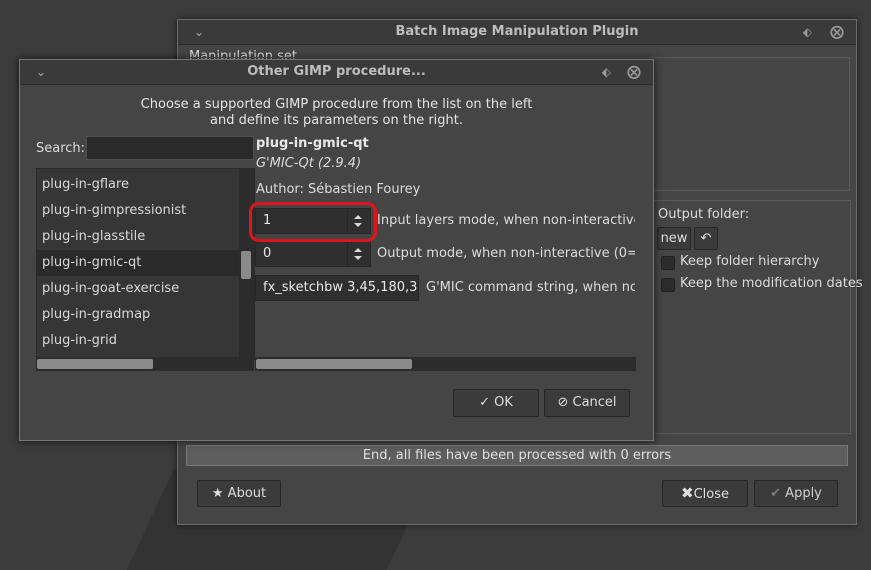  I want to click on window-menu-icon: ⌄, so click(199, 32).